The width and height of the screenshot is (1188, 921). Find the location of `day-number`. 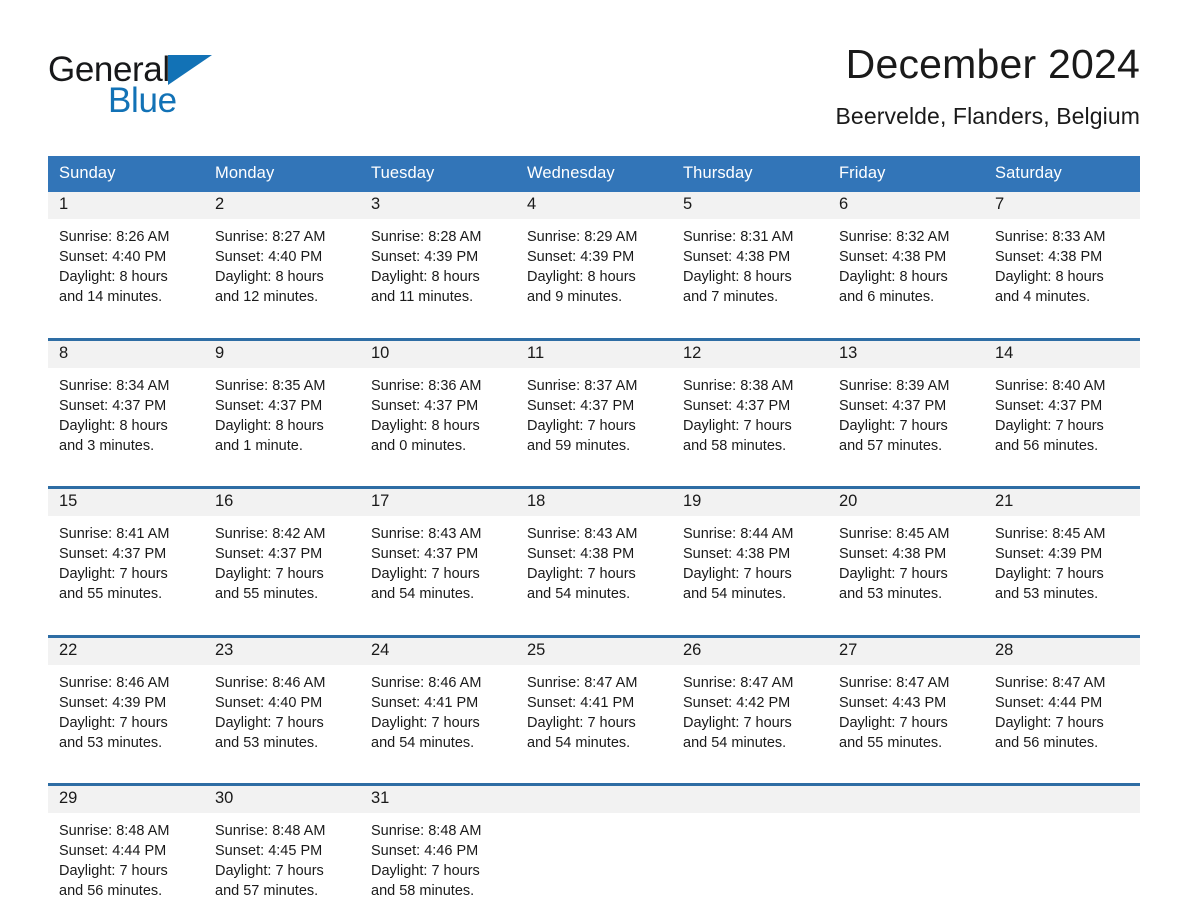

day-number is located at coordinates (906, 799).